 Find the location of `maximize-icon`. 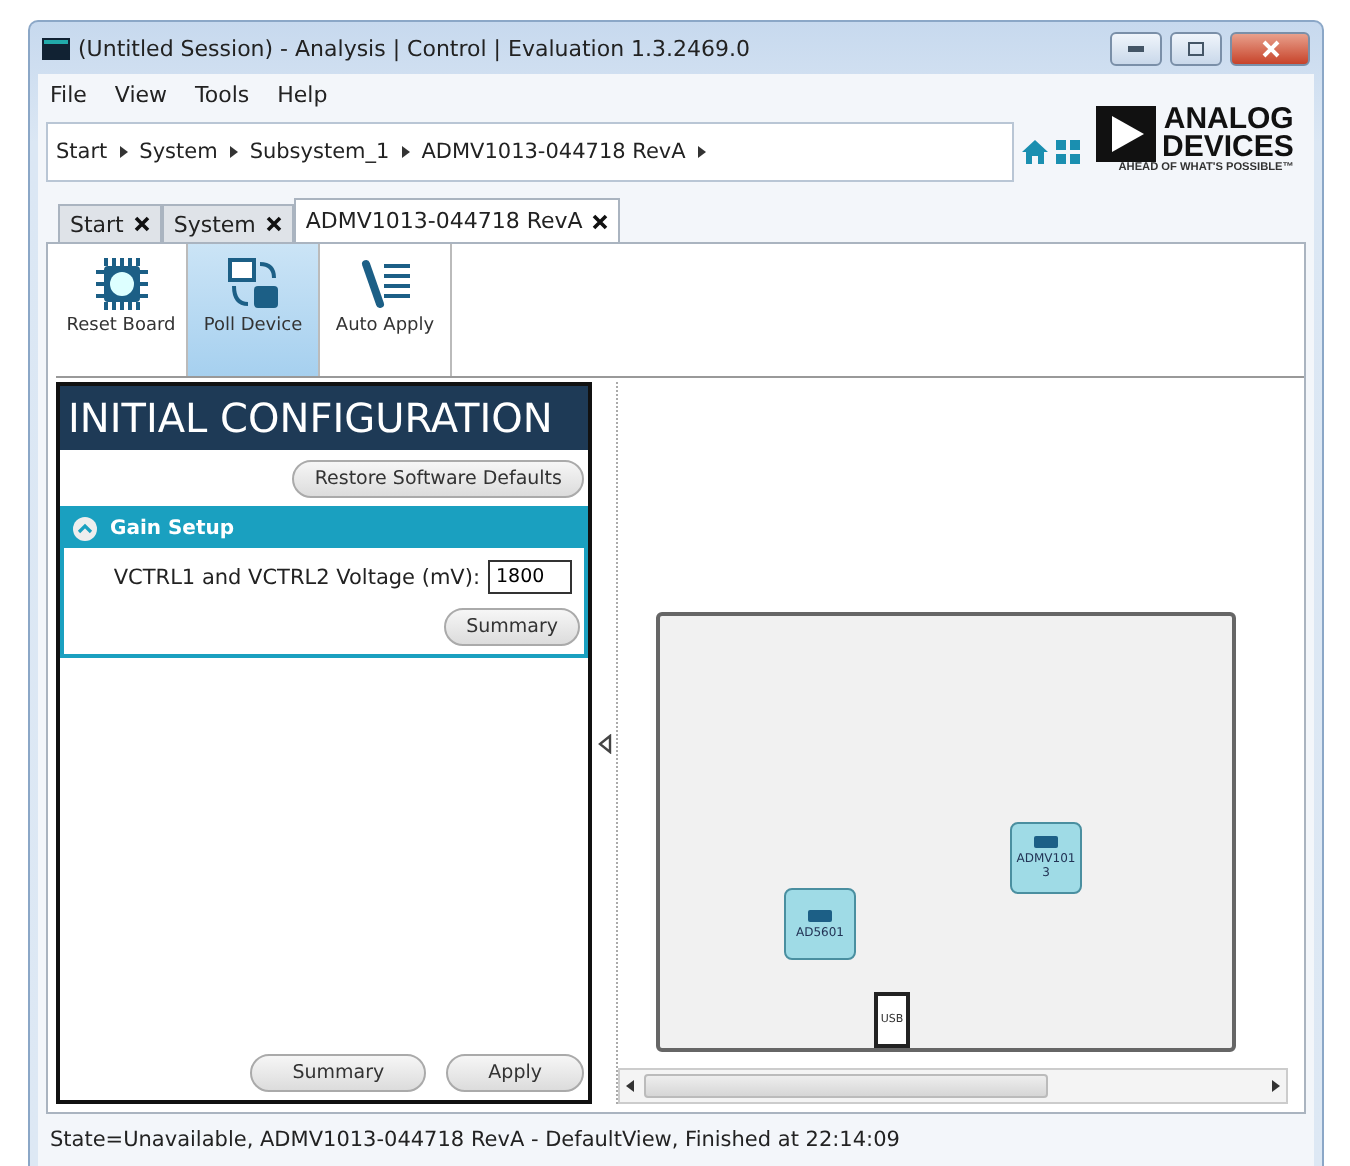

maximize-icon is located at coordinates (1196, 48).